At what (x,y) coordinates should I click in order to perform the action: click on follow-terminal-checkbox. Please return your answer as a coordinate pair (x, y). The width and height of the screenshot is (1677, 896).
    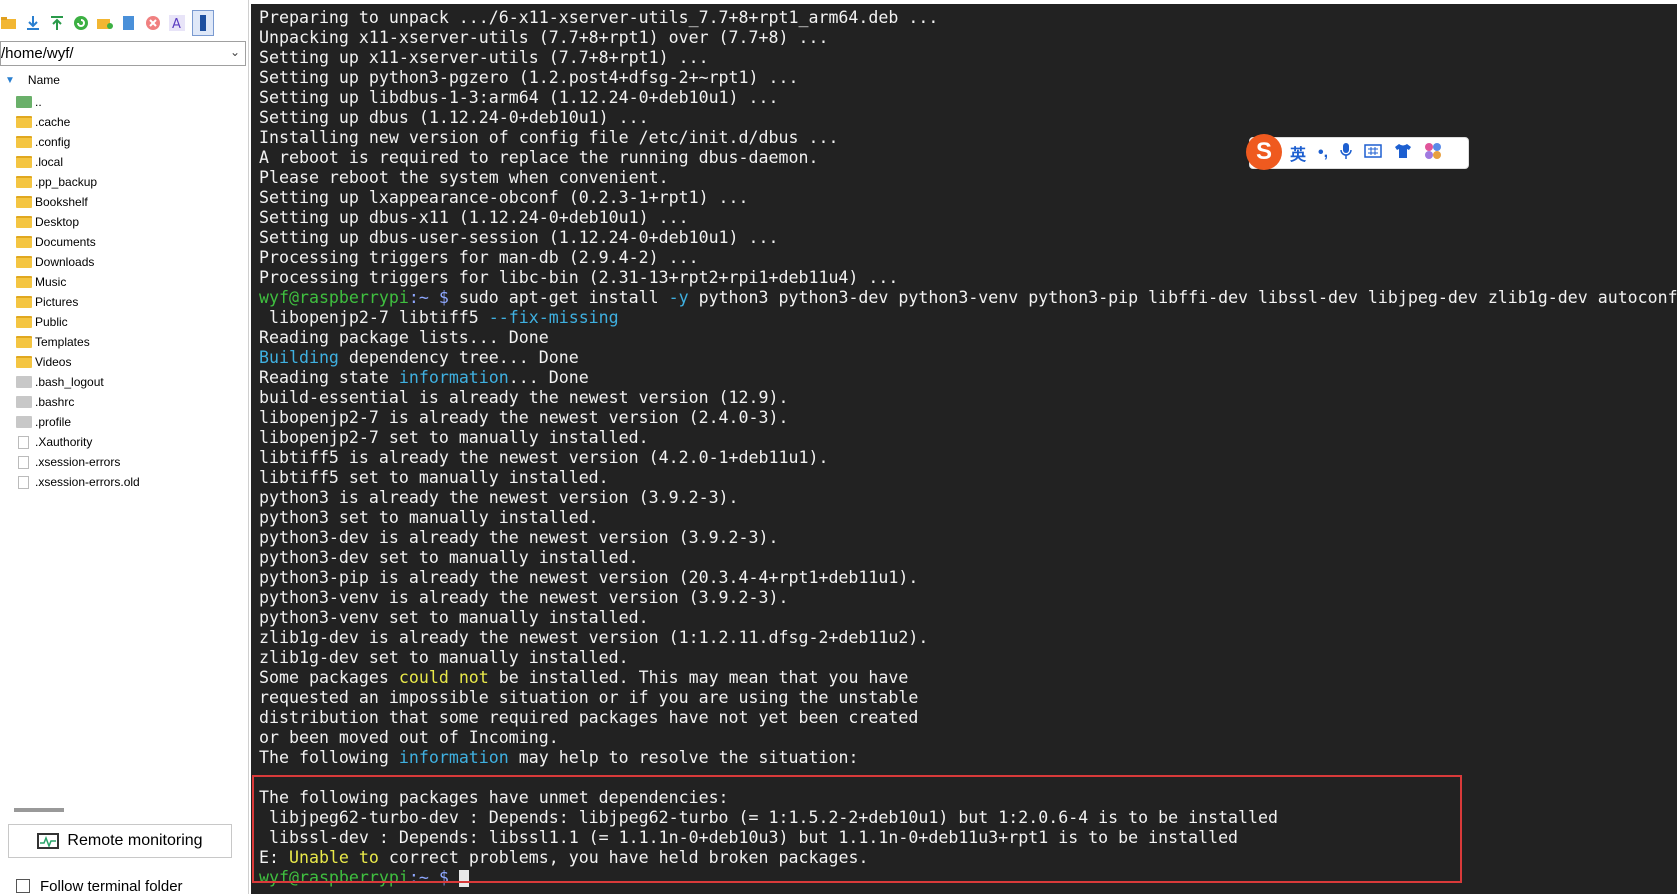
    Looking at the image, I should click on (23, 886).